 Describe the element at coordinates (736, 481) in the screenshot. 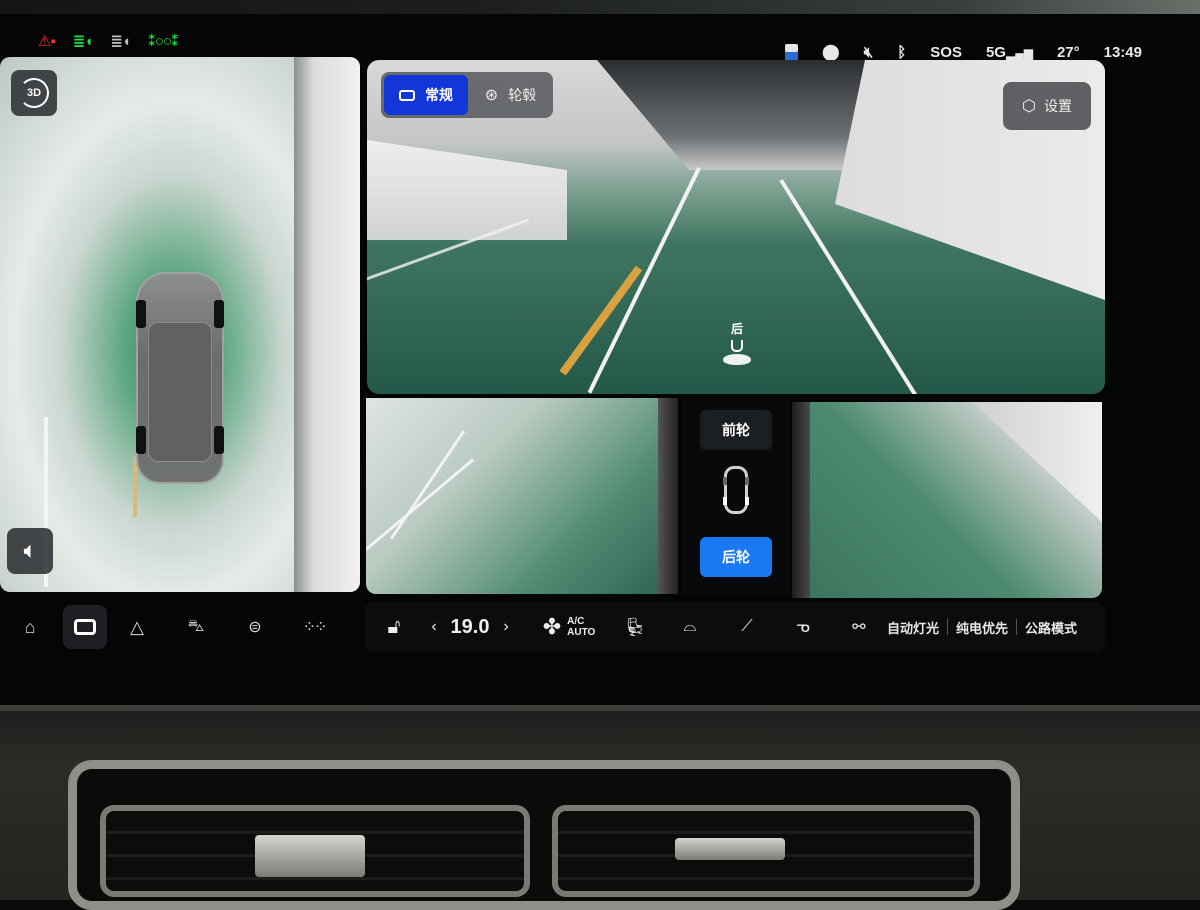

I see `front-wheels-indicator` at that location.